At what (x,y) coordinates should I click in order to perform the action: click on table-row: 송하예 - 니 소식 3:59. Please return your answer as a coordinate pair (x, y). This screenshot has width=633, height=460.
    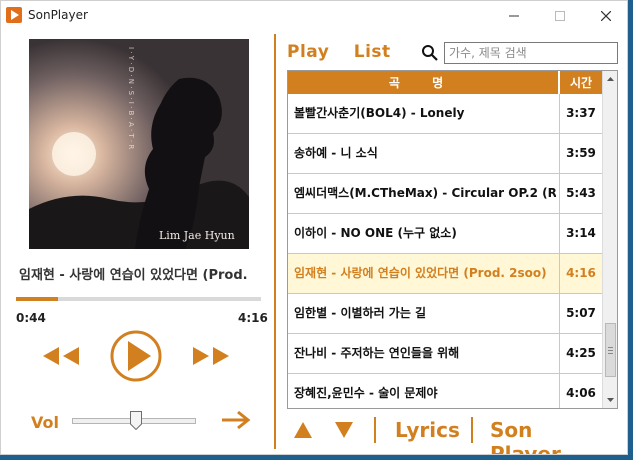
    Looking at the image, I should click on (445, 154).